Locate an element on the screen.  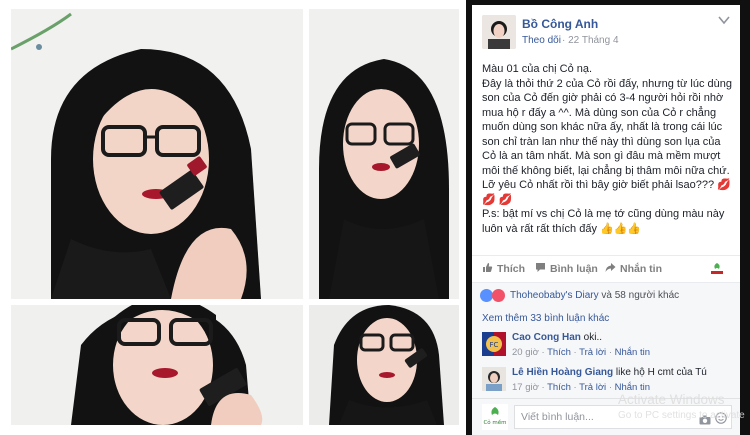
reactions-bar: Thoheobaby's Diary và 58 người khác is located at coordinates (606, 295).